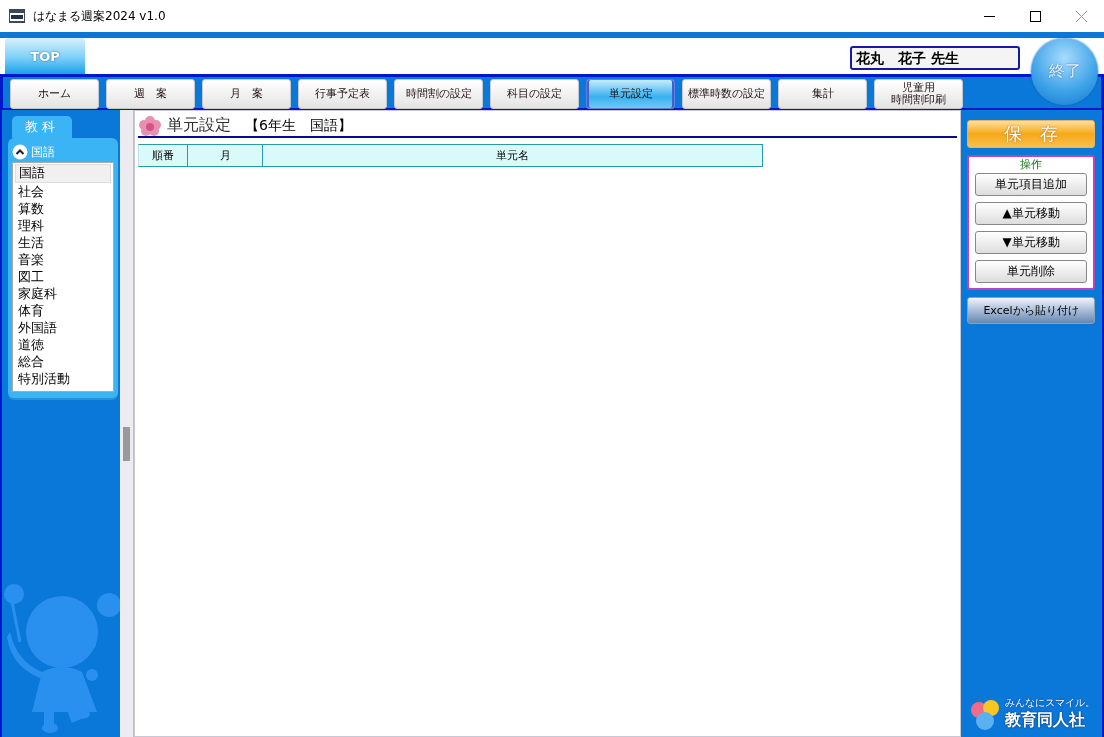 Image resolution: width=1104 pixels, height=737 pixels. Describe the element at coordinates (513, 155) in the screenshot. I see `column-header: 単元名` at that location.